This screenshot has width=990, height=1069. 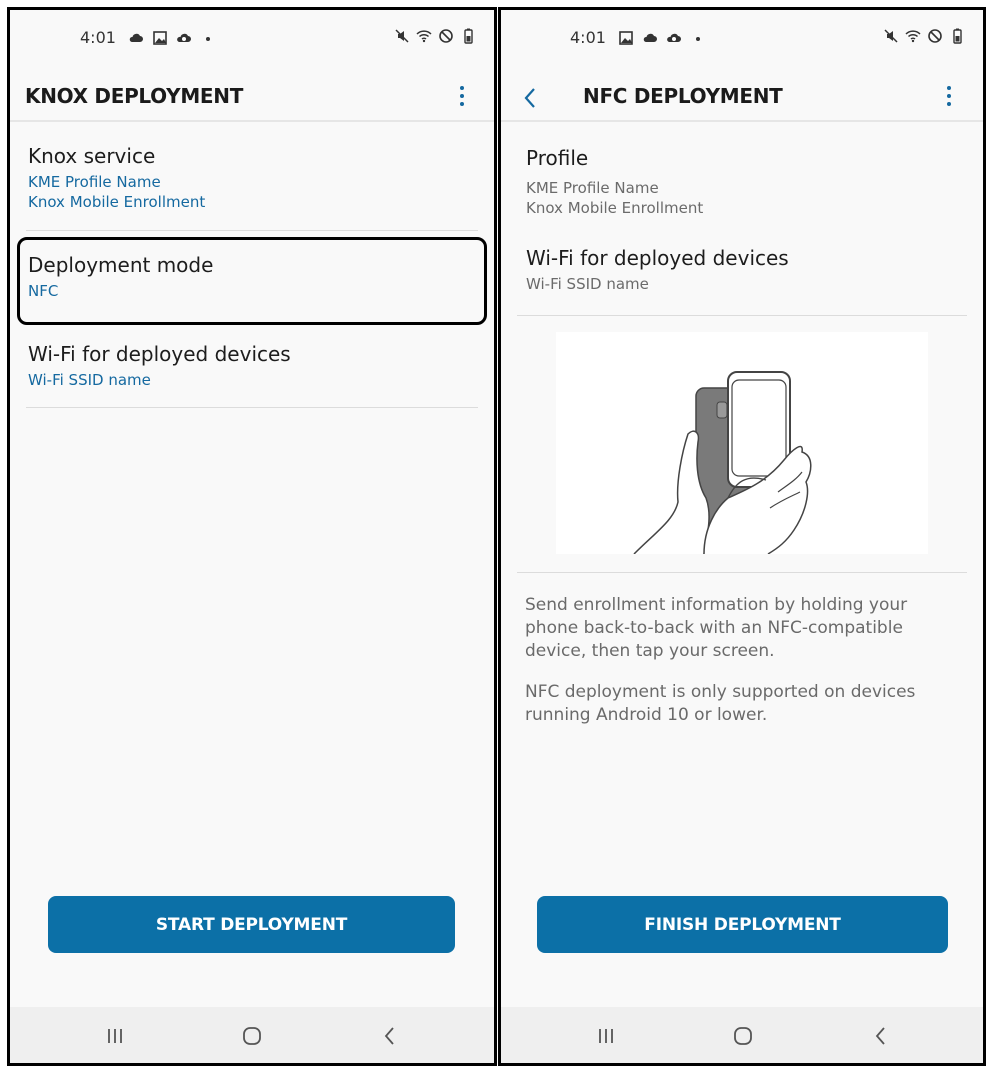 What do you see at coordinates (557, 158) in the screenshot?
I see `item-title: Profile` at bounding box center [557, 158].